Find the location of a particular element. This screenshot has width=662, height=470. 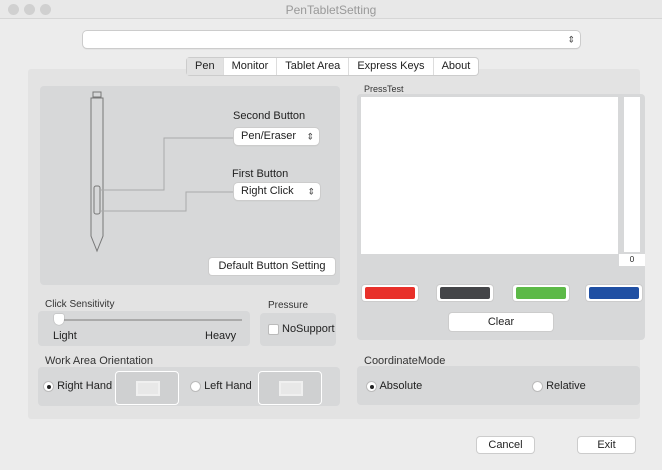

color-green-button is located at coordinates (541, 293).